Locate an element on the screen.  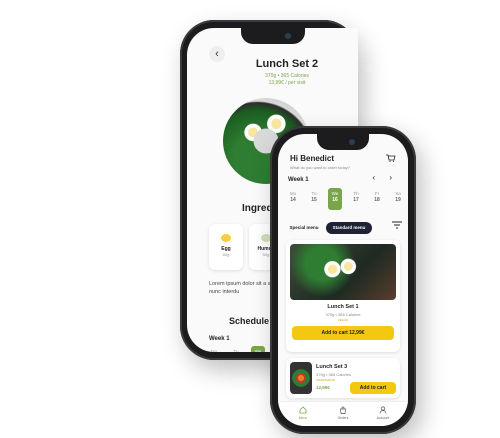
add-to-cart-button: Add to cart is located at coordinates (373, 388).